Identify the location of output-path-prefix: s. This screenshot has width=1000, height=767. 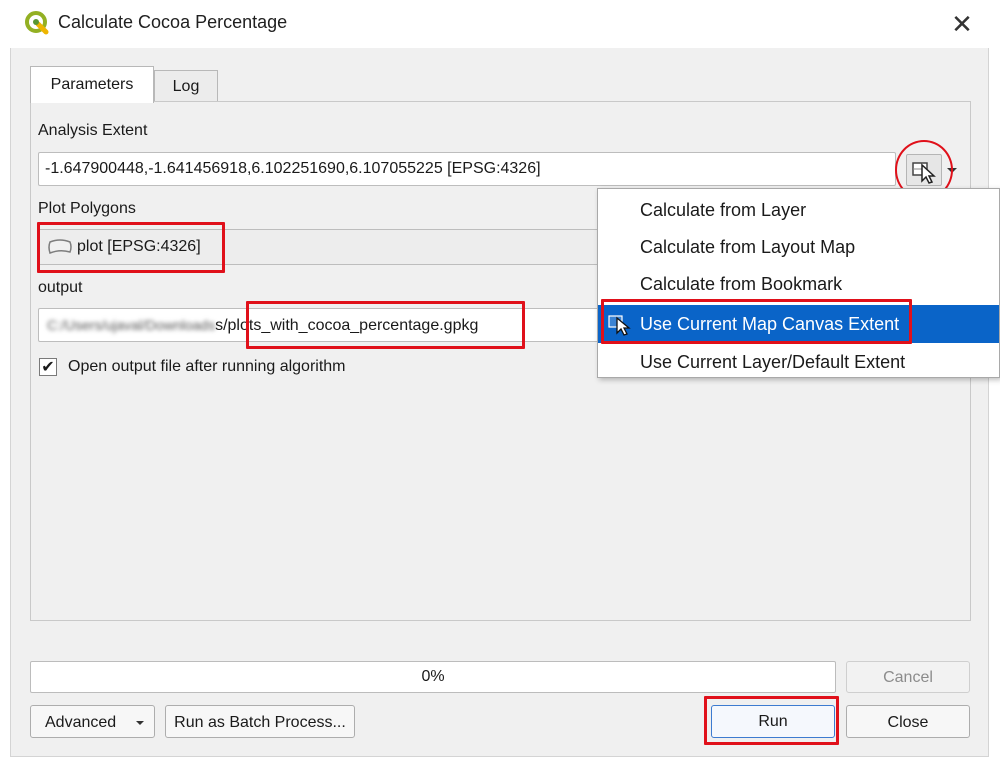
(219, 325).